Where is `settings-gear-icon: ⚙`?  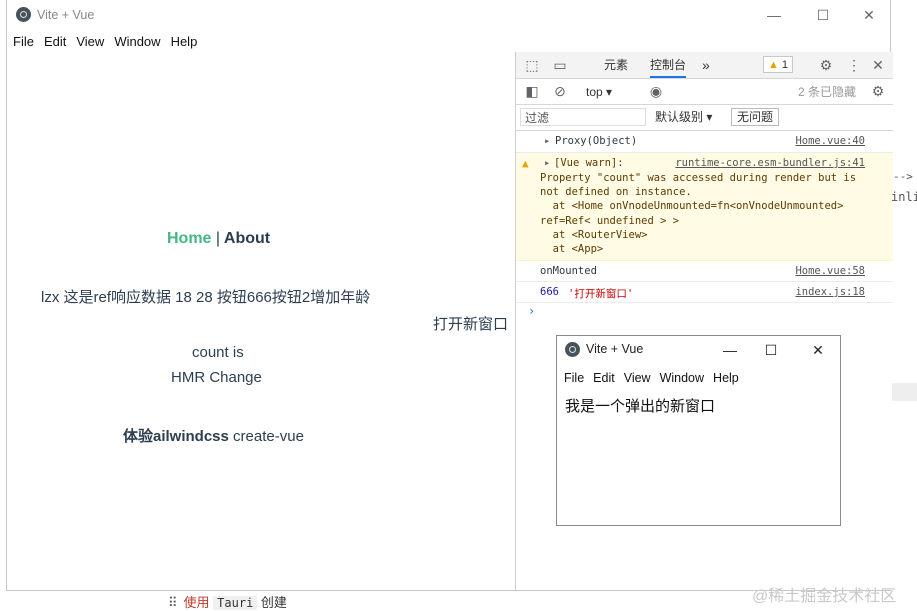 settings-gear-icon: ⚙ is located at coordinates (826, 65).